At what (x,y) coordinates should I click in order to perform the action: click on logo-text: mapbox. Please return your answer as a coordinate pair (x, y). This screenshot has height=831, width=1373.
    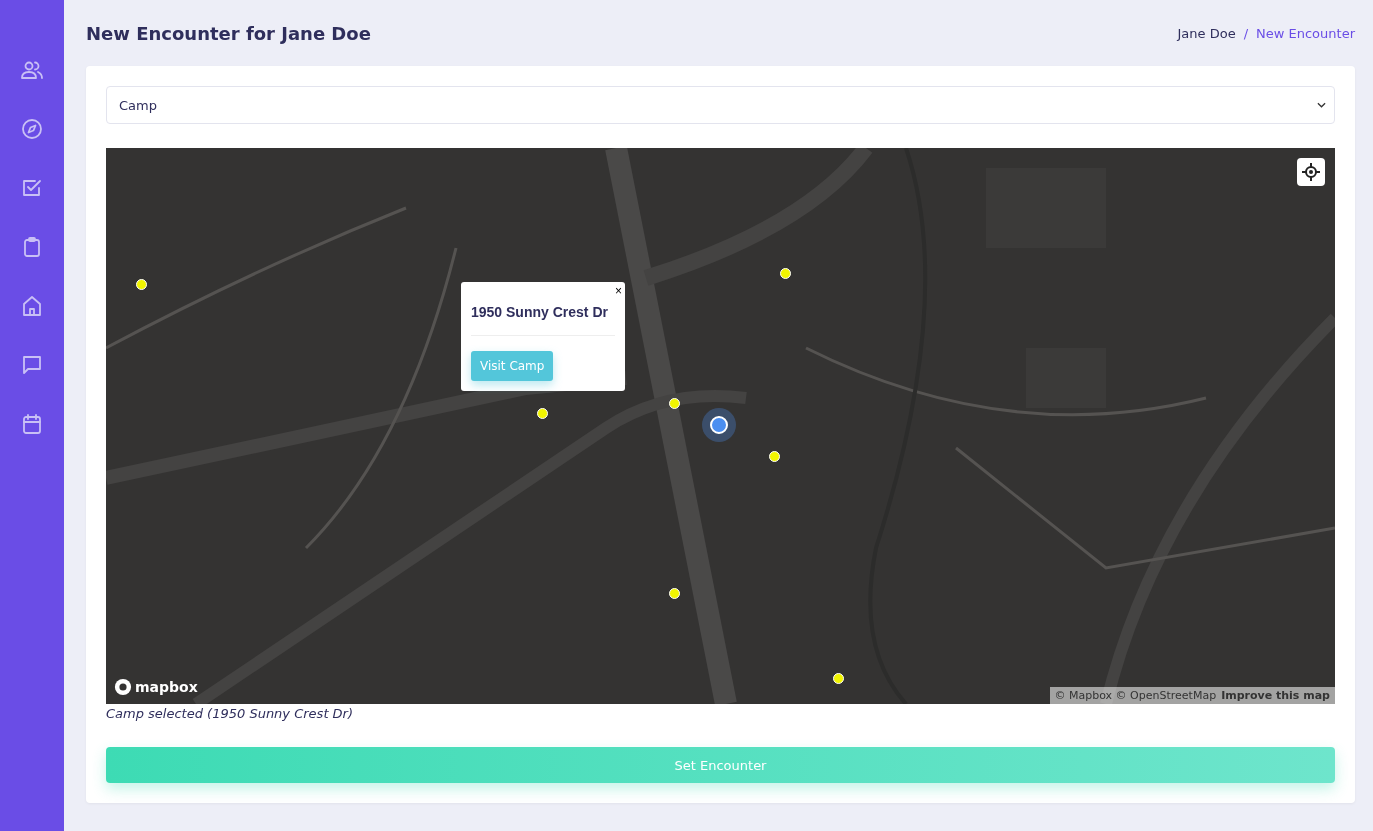
    Looking at the image, I should click on (166, 687).